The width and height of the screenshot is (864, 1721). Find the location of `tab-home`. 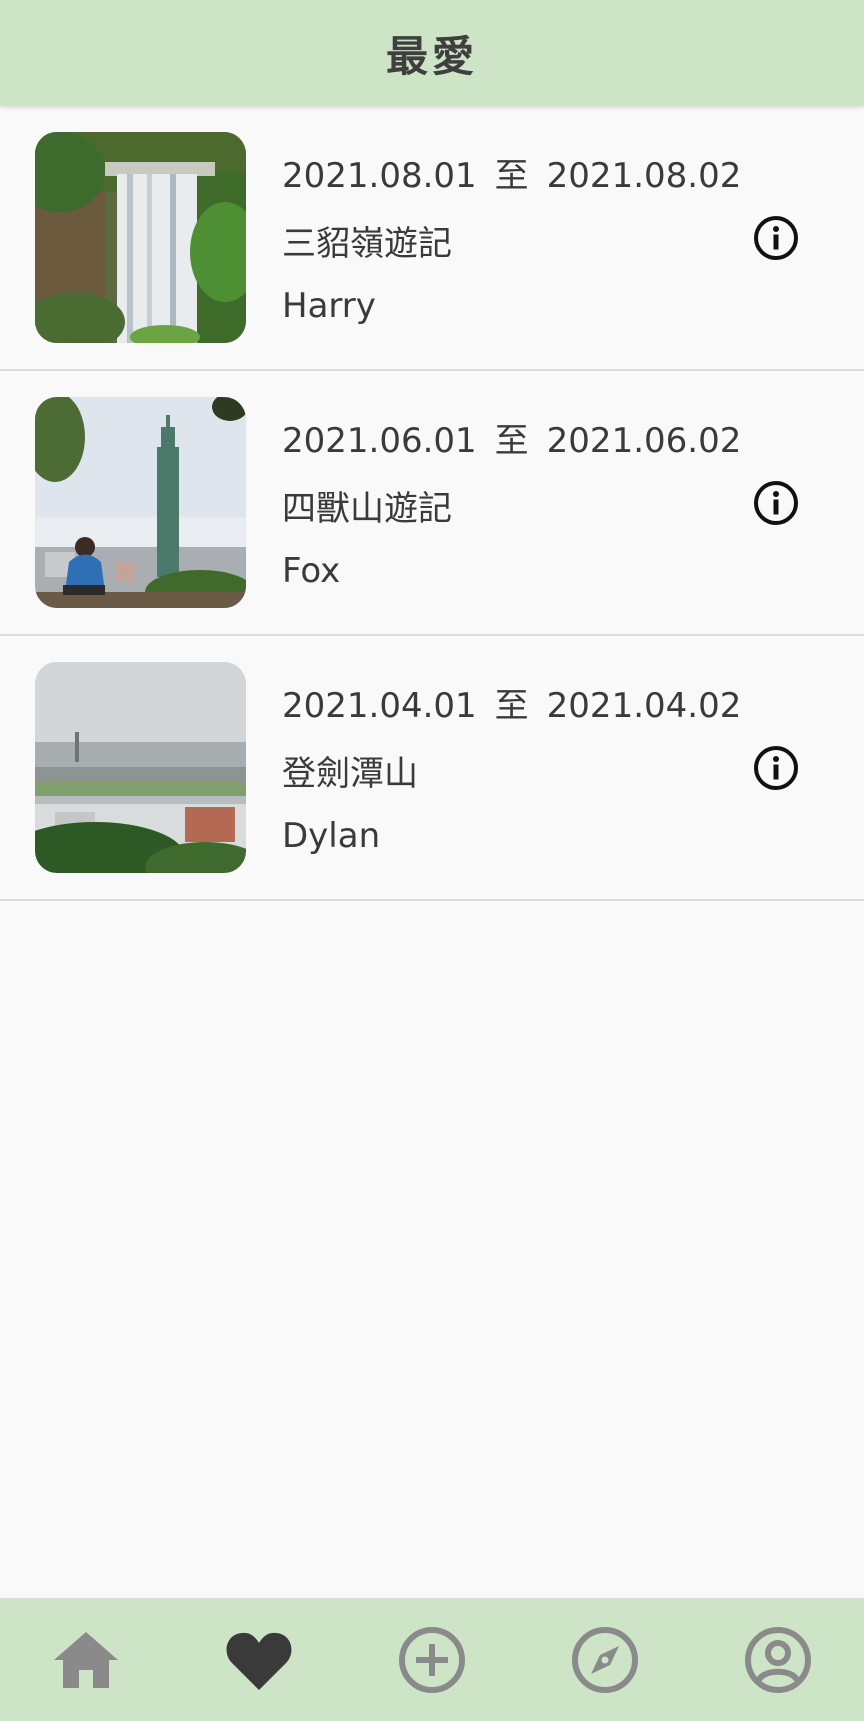

tab-home is located at coordinates (86, 1659).